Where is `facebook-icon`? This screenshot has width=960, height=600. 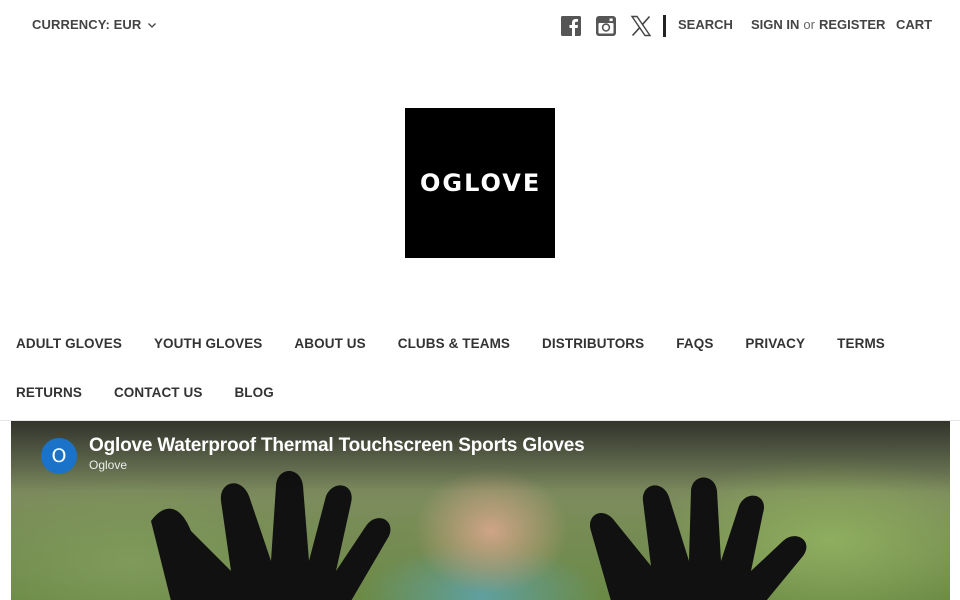 facebook-icon is located at coordinates (571, 26).